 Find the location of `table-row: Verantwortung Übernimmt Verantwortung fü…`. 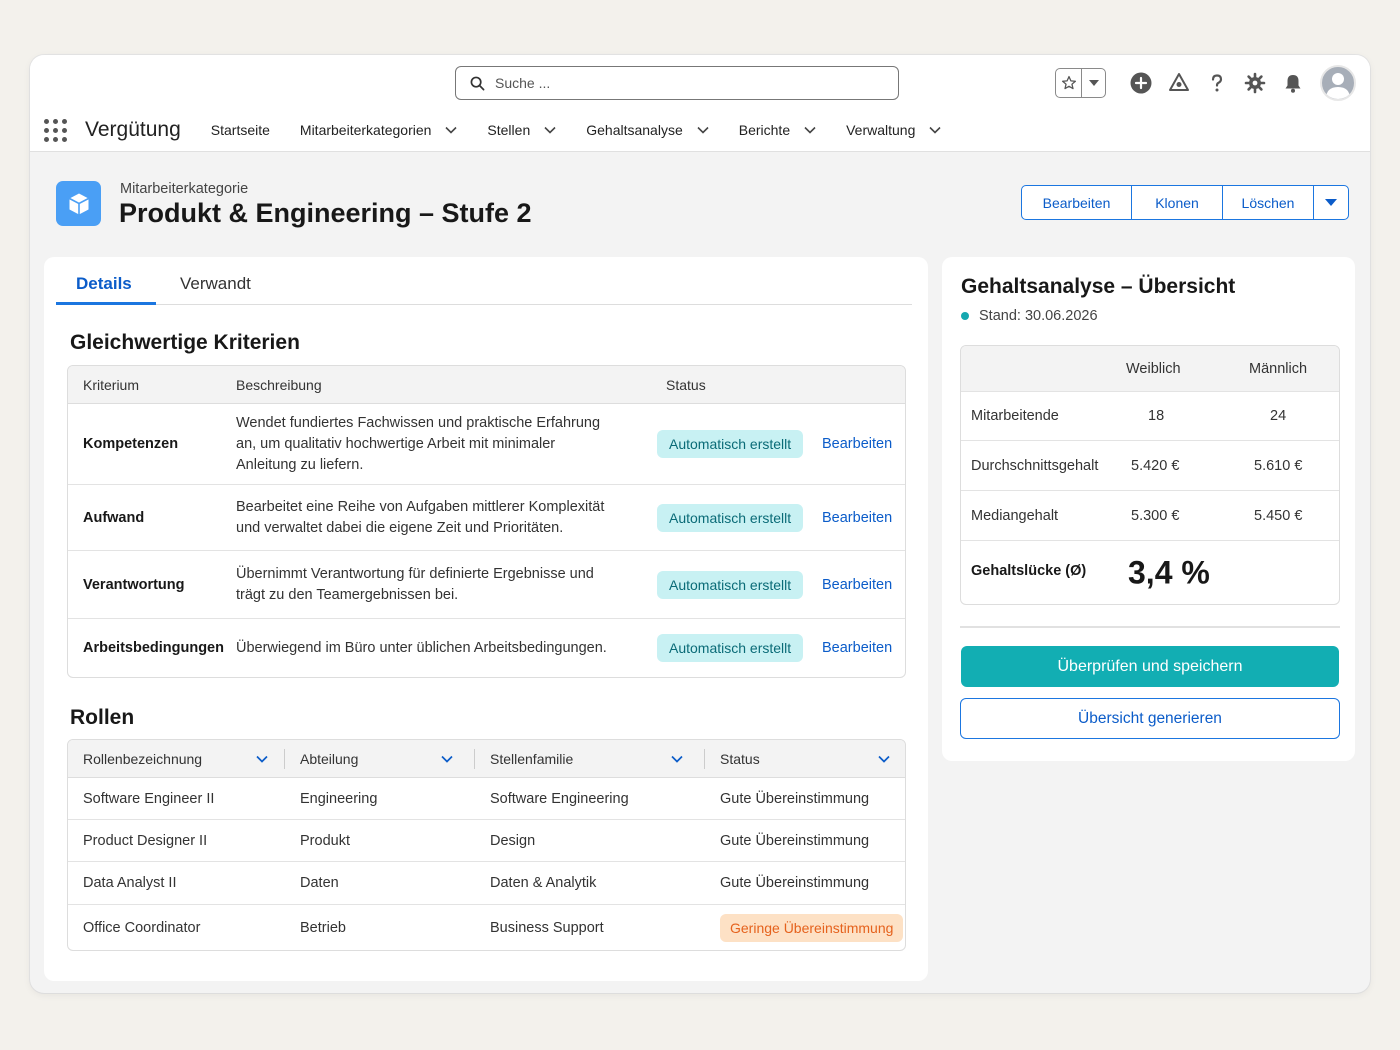

table-row: Verantwortung Übernimmt Verantwortung fü… is located at coordinates (486, 585).